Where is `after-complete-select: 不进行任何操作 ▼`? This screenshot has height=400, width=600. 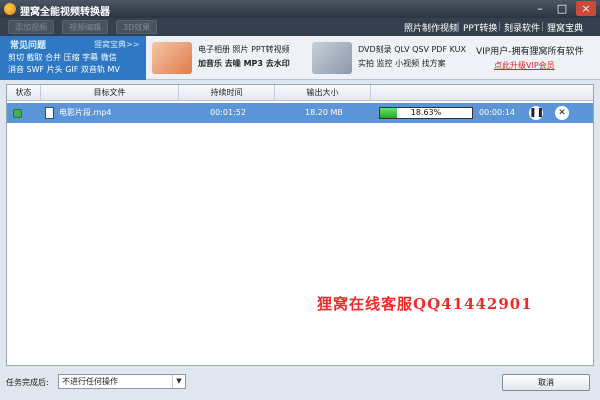 after-complete-select: 不进行任何操作 ▼ is located at coordinates (122, 381).